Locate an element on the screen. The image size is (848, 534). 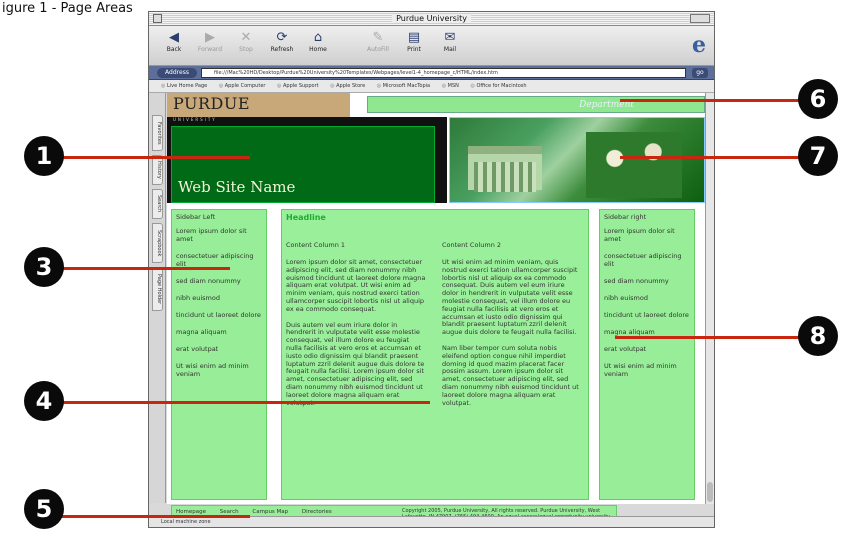
ie-logo-icon: e is located at coordinates (699, 45).